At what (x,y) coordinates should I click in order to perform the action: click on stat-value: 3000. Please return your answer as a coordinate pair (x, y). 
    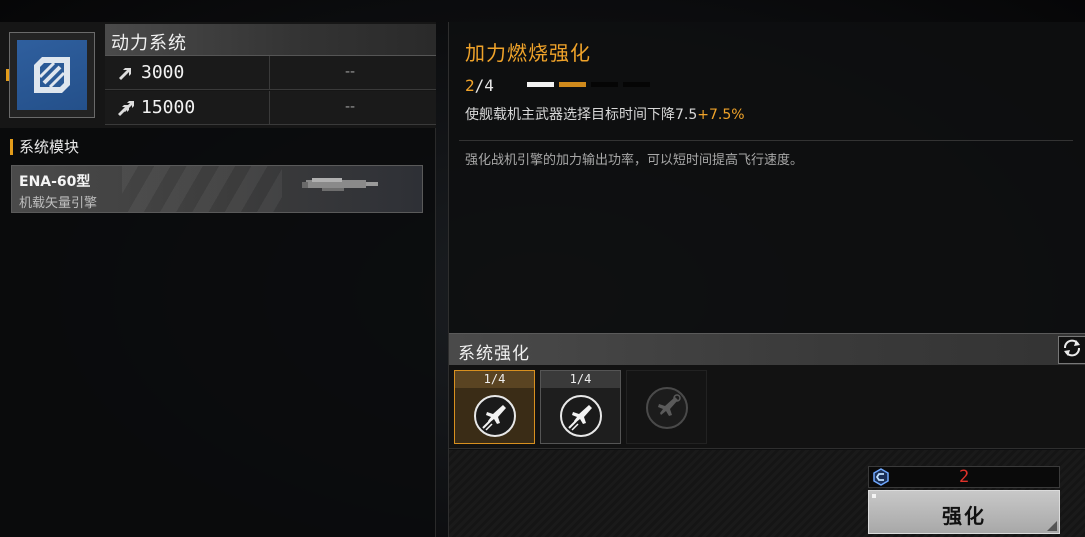
    Looking at the image, I should click on (163, 72).